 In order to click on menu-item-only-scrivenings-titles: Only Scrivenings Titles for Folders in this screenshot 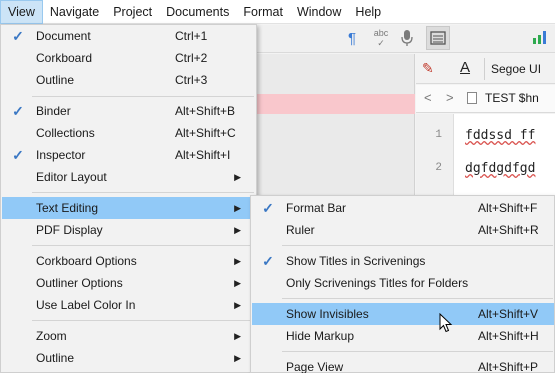, I will do `click(403, 283)`.